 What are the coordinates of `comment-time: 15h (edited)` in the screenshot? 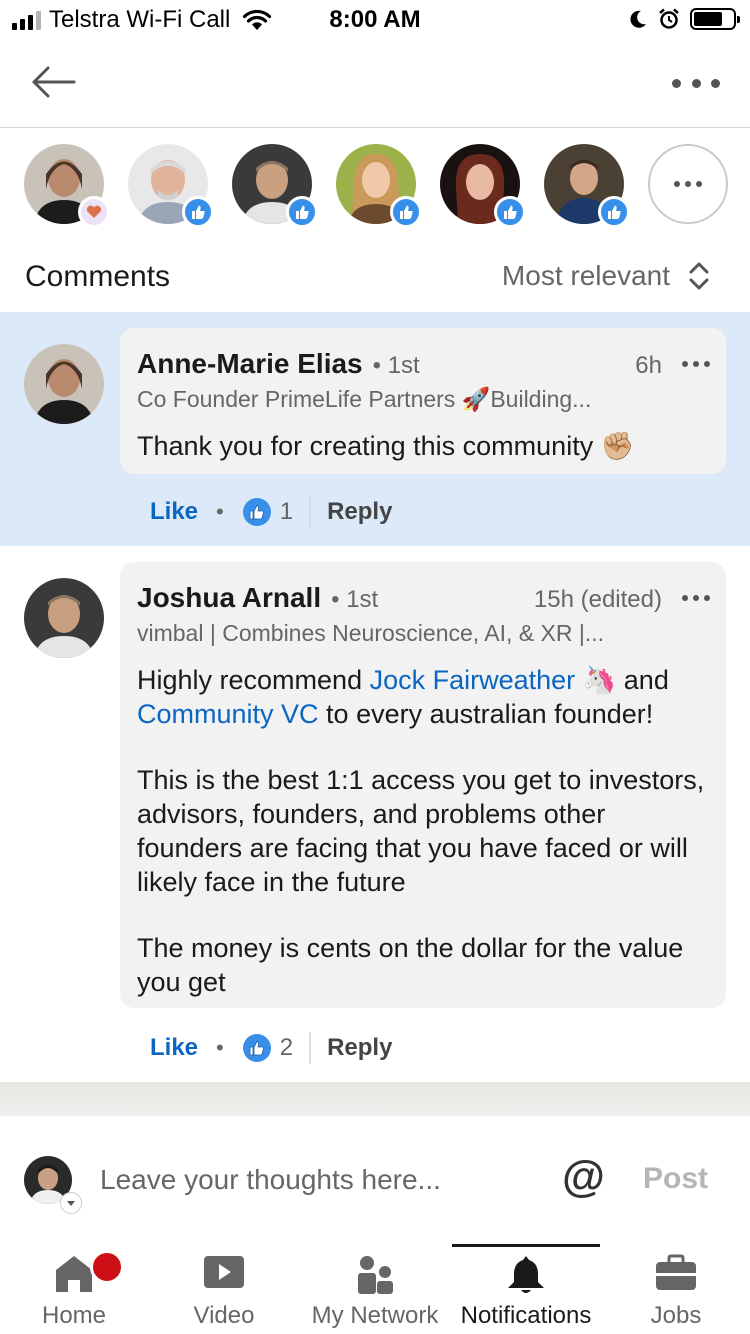 It's located at (597, 599).